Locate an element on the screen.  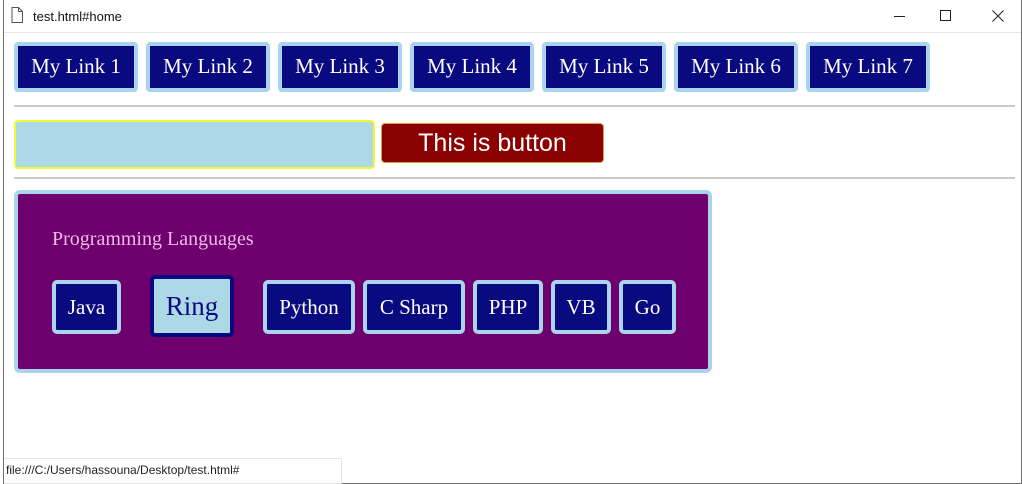
nav-link-2: My Link 2 is located at coordinates (208, 67).